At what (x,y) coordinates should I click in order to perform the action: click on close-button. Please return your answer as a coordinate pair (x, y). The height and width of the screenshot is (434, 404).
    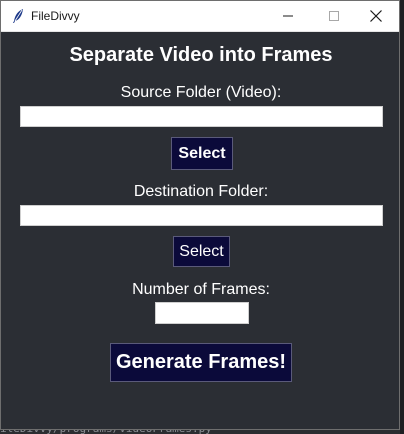
    Looking at the image, I should click on (376, 16).